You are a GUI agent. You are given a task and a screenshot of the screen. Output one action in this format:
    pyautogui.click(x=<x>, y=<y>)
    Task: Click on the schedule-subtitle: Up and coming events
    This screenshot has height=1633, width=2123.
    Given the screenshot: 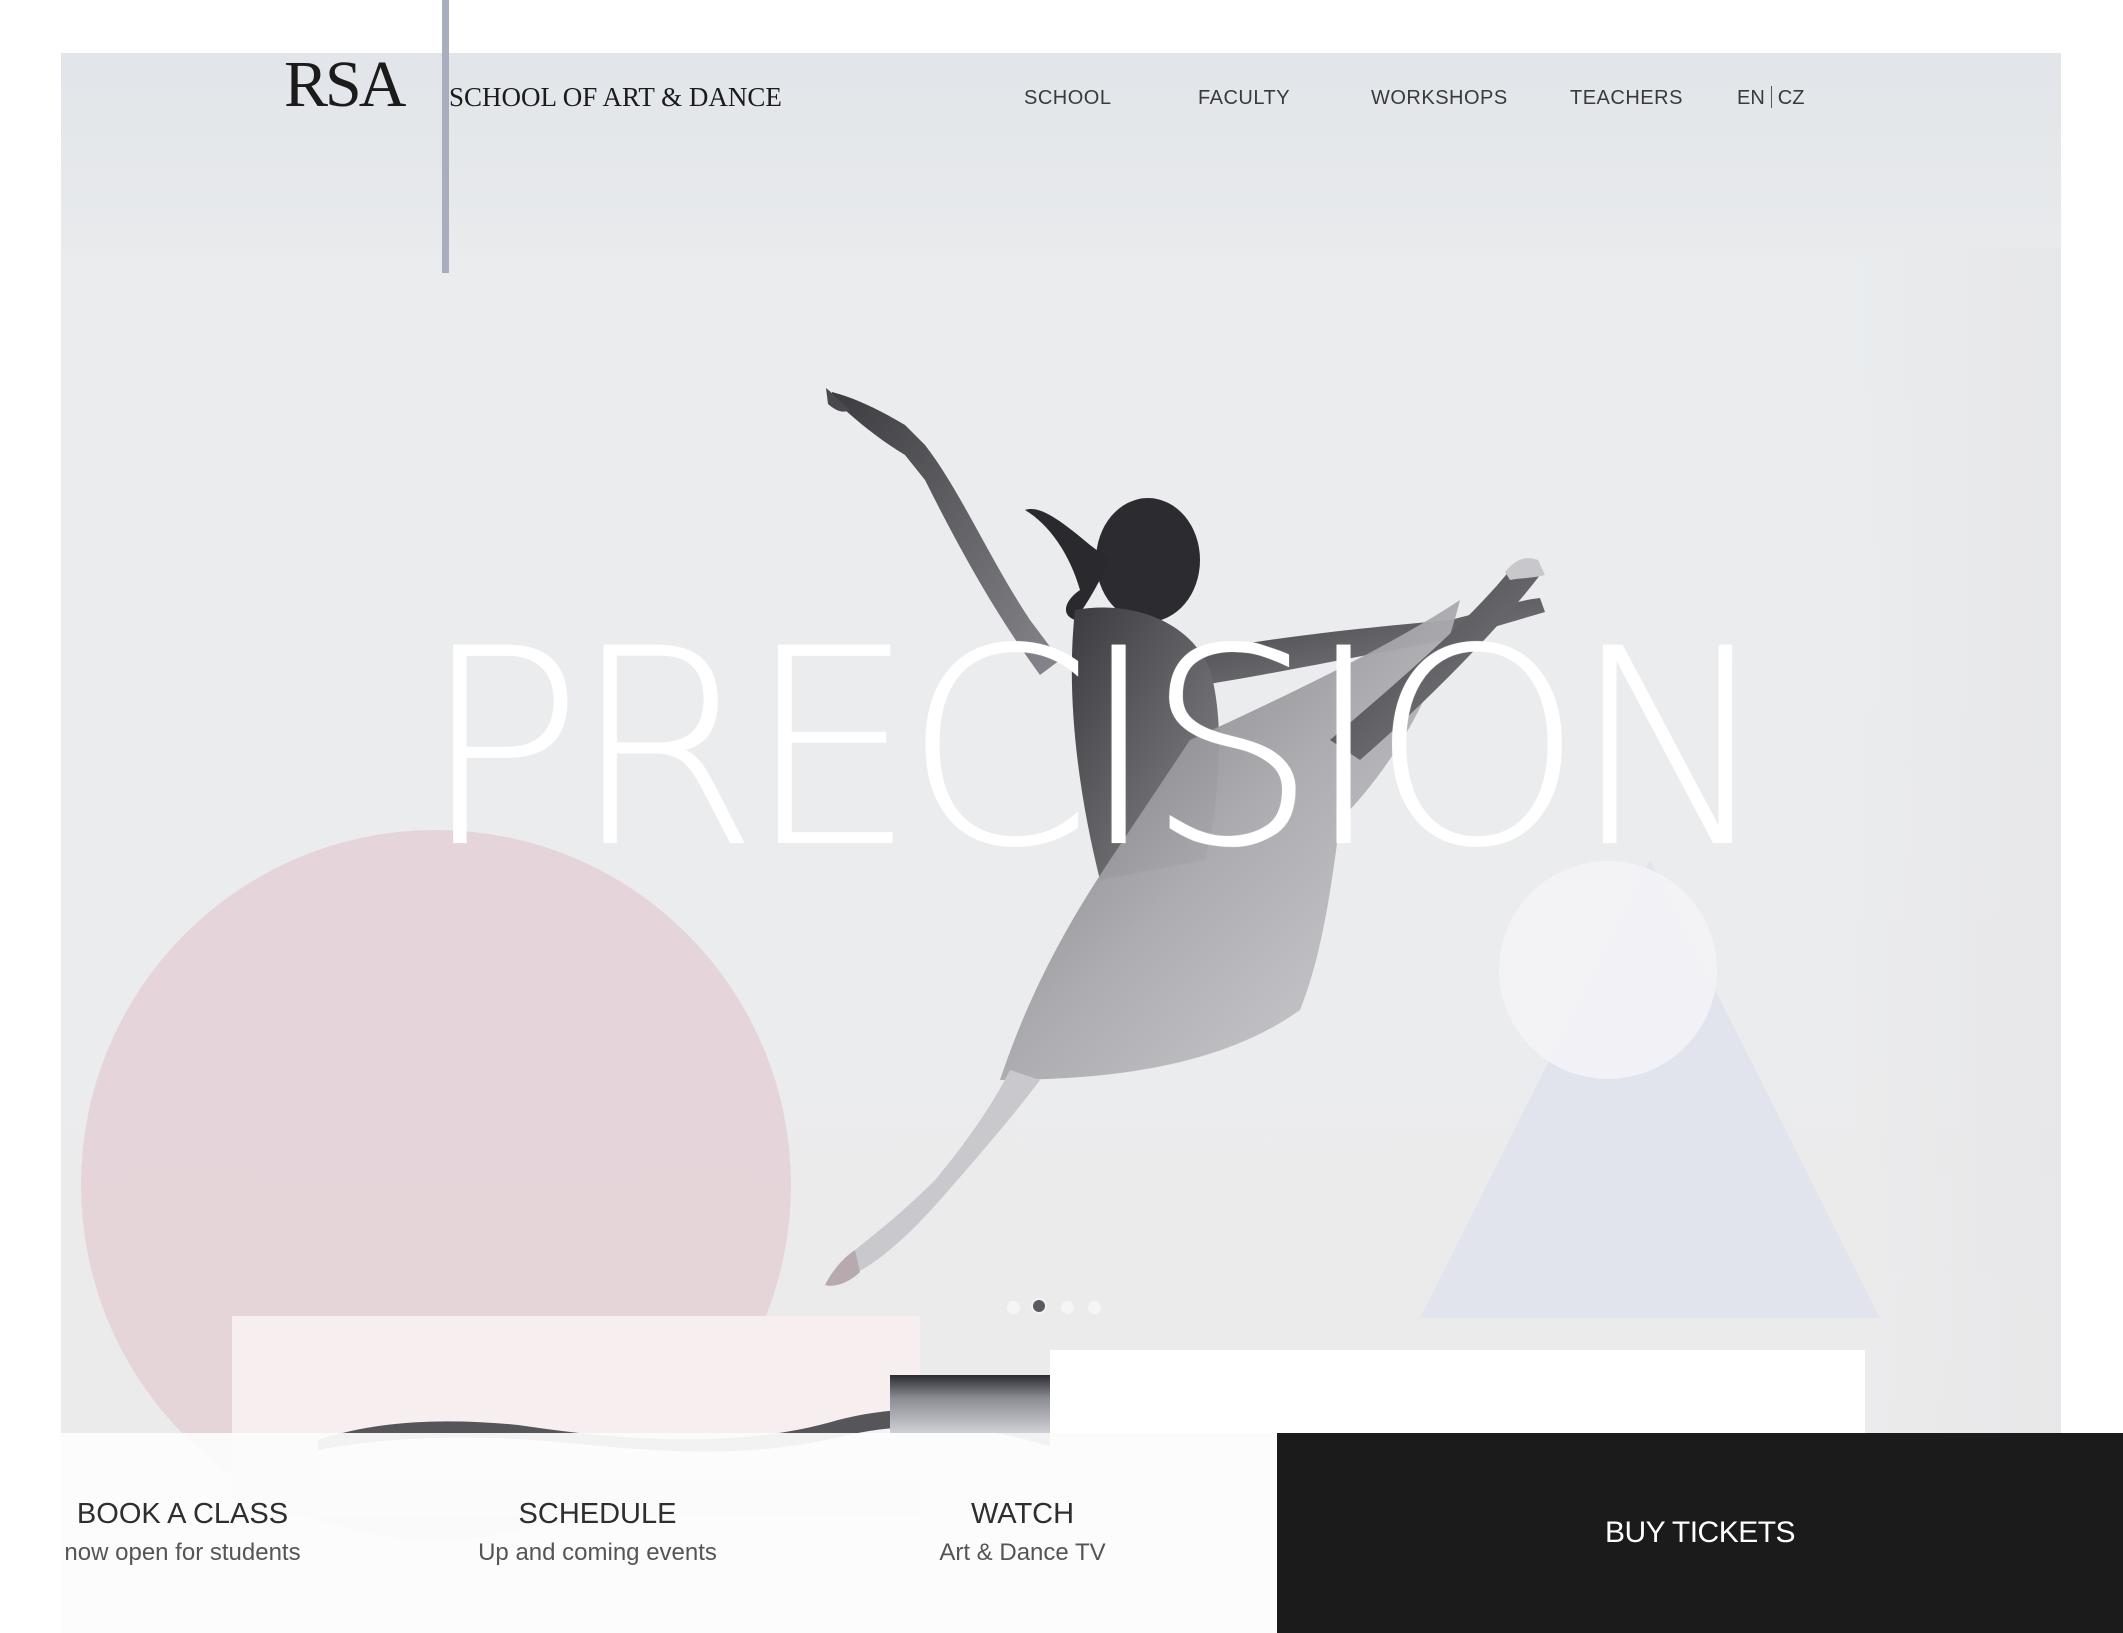 What is the action you would take?
    pyautogui.click(x=597, y=1552)
    